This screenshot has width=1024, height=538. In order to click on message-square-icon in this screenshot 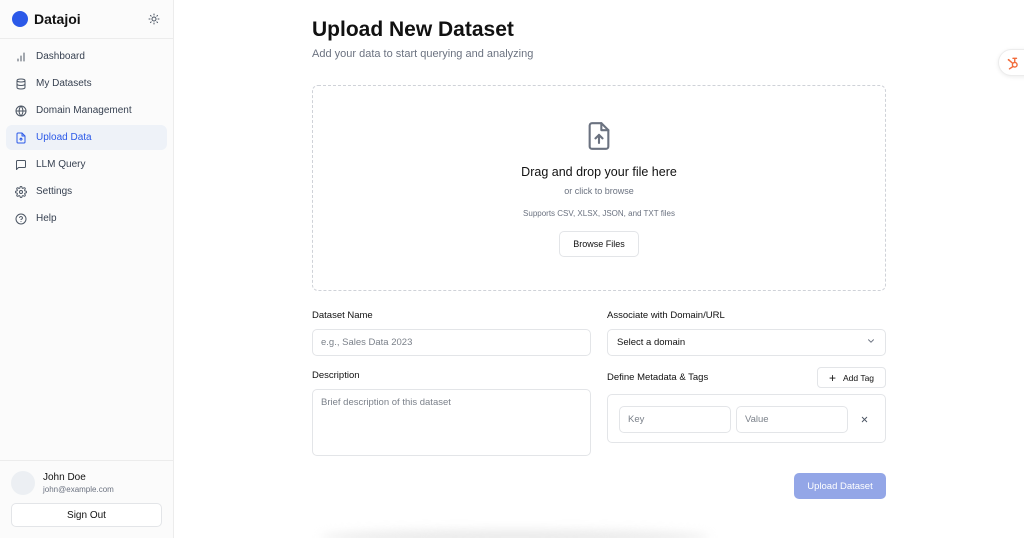, I will do `click(20, 164)`.